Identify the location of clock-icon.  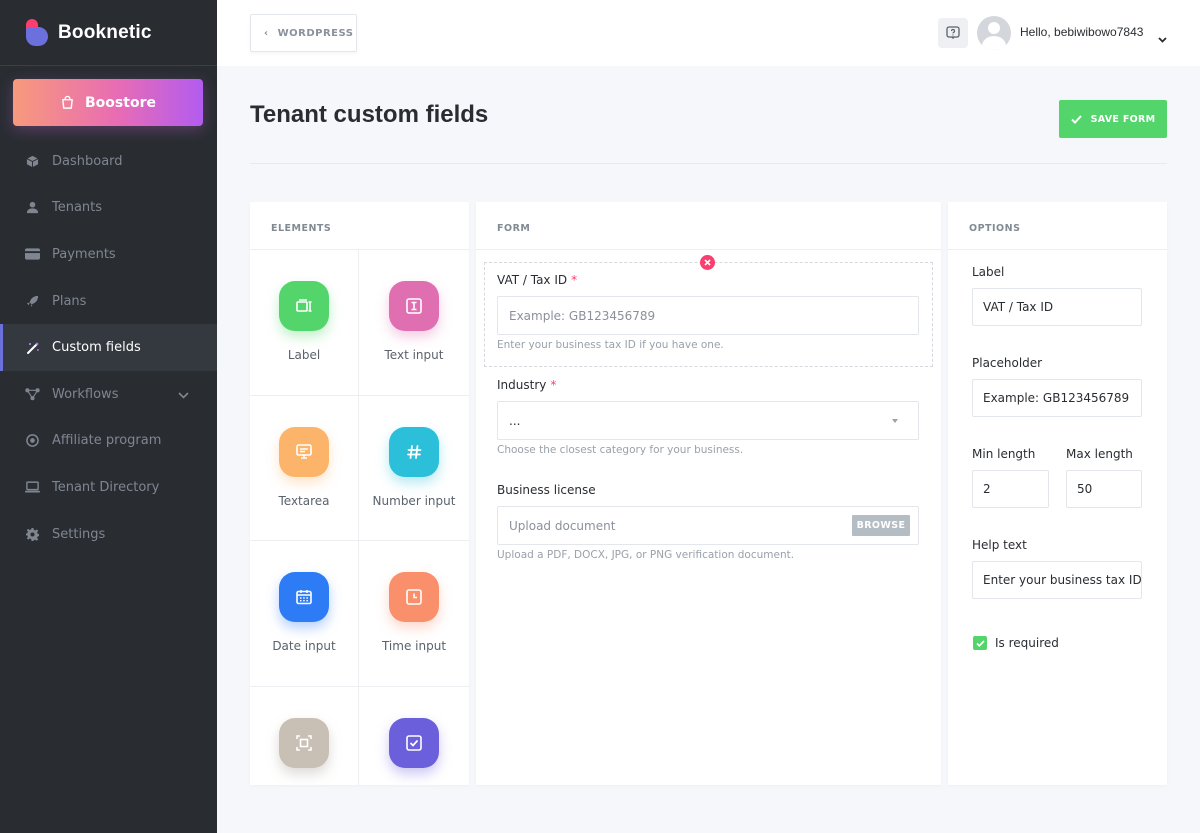
(414, 597).